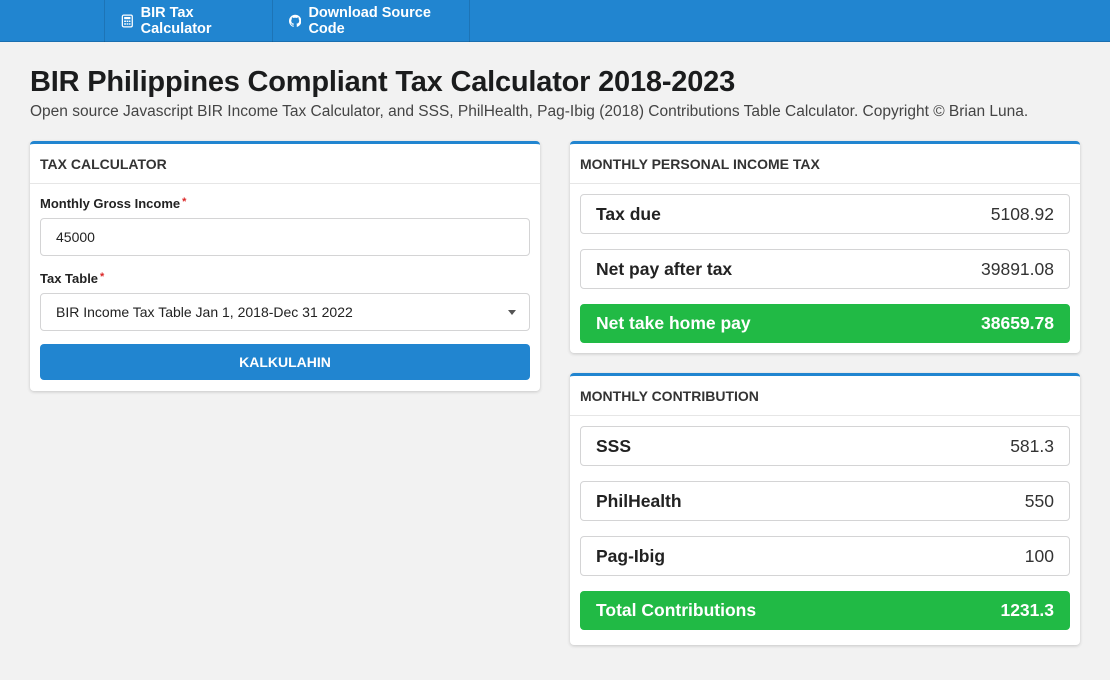 This screenshot has height=680, width=1110. What do you see at coordinates (825, 501) in the screenshot?
I see `philhealth-row: PhilHealth 550` at bounding box center [825, 501].